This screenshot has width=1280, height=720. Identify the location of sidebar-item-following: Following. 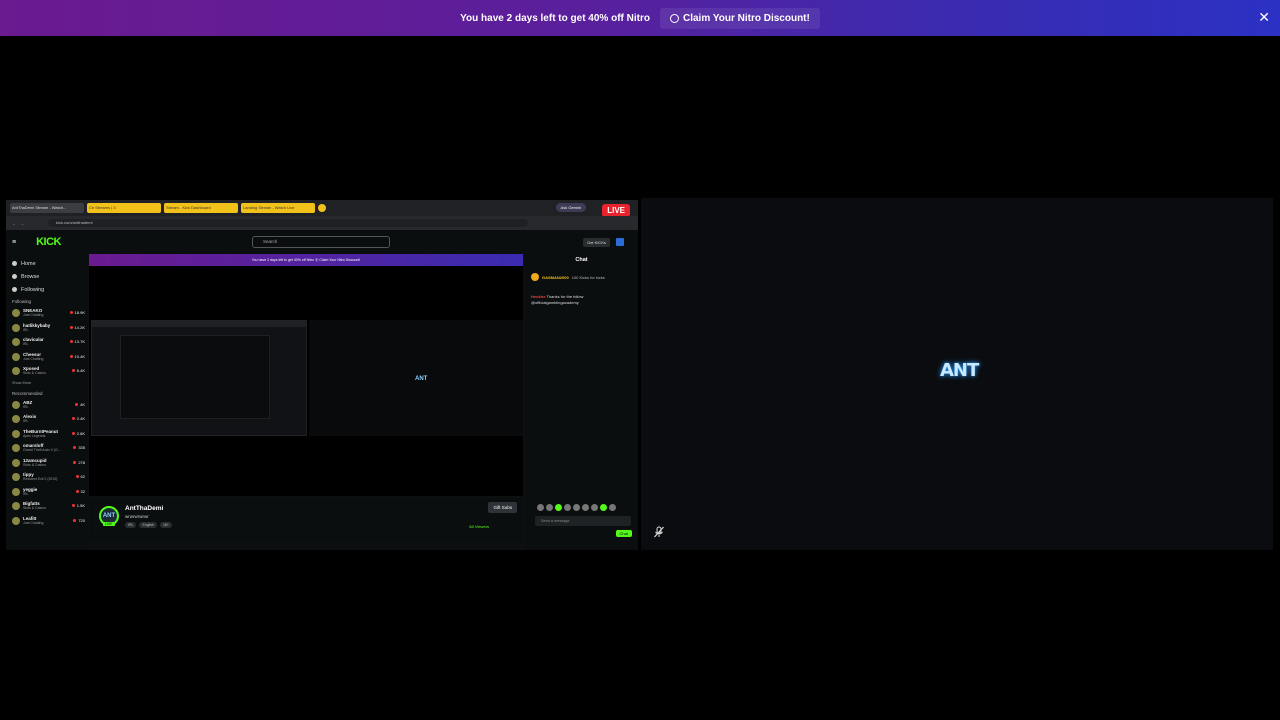
(50, 289).